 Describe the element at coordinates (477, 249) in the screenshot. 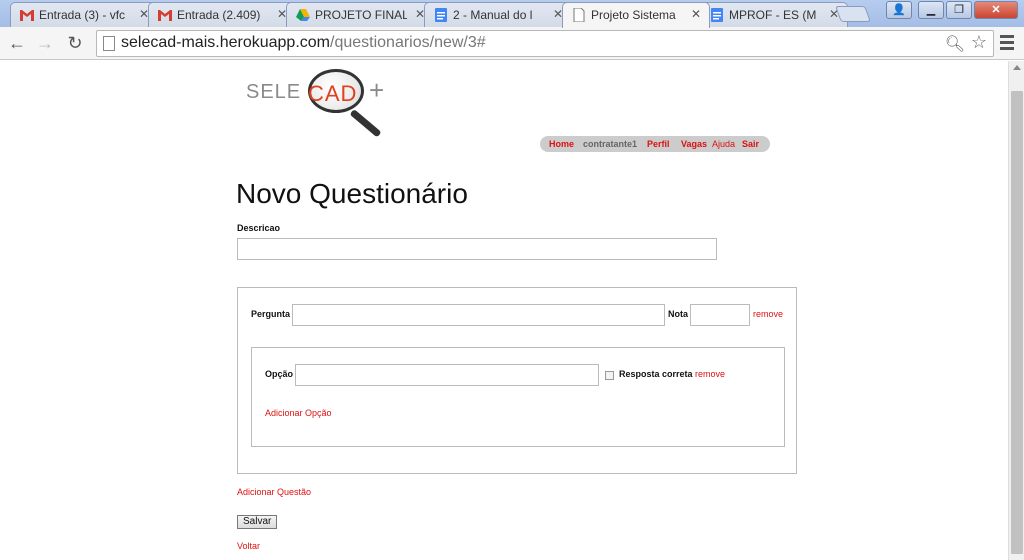

I see `descricao-input` at that location.